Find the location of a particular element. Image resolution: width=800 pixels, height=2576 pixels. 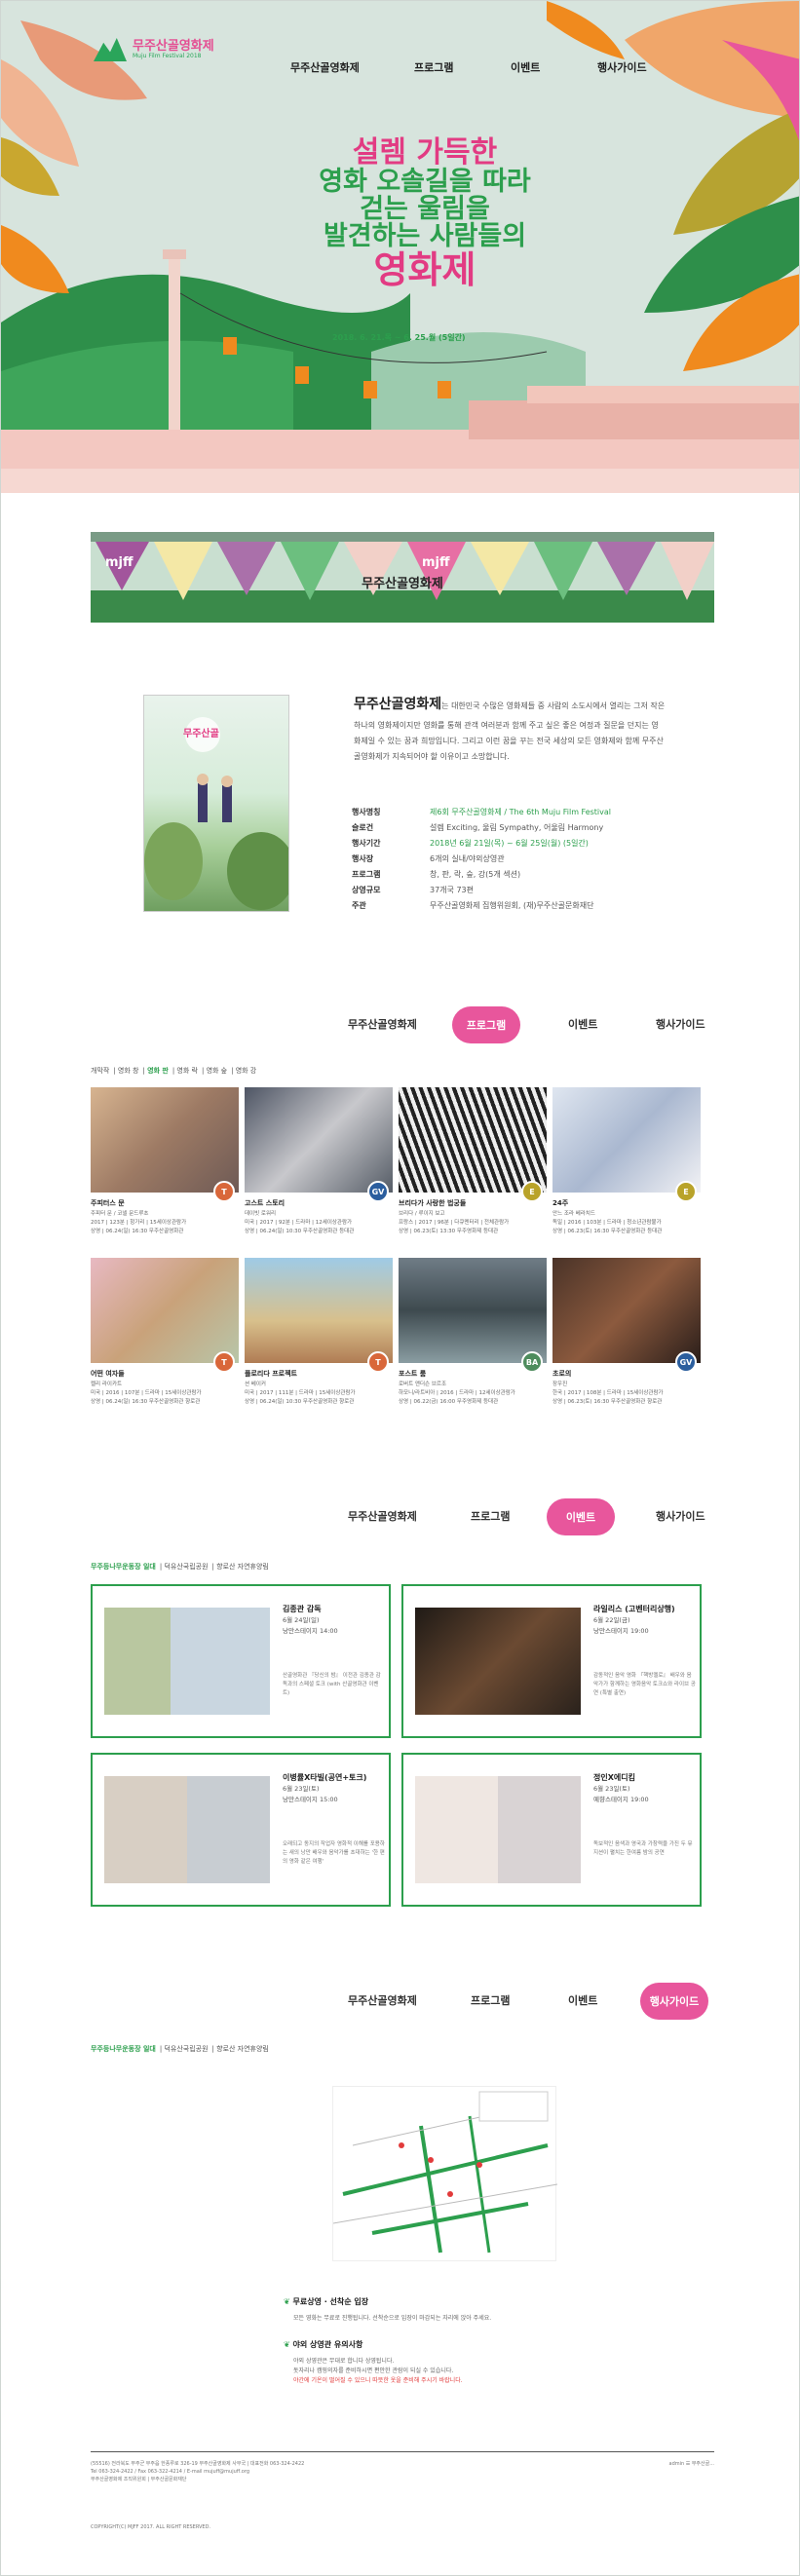

event-photo is located at coordinates (187, 1829).